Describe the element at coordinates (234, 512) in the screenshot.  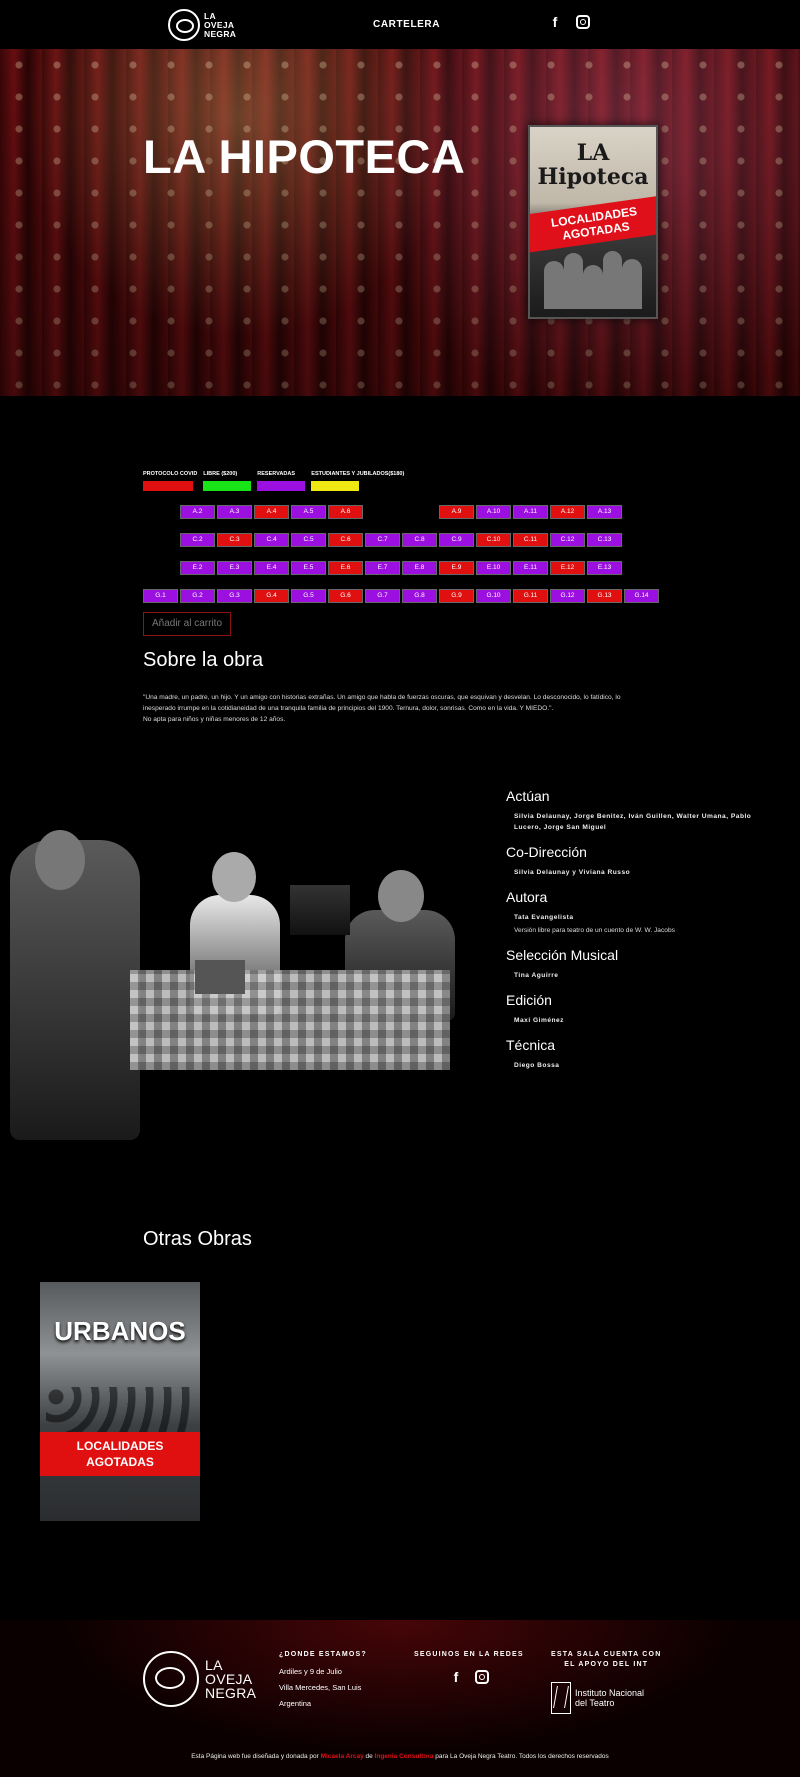
I see `seat-button: A.3` at that location.